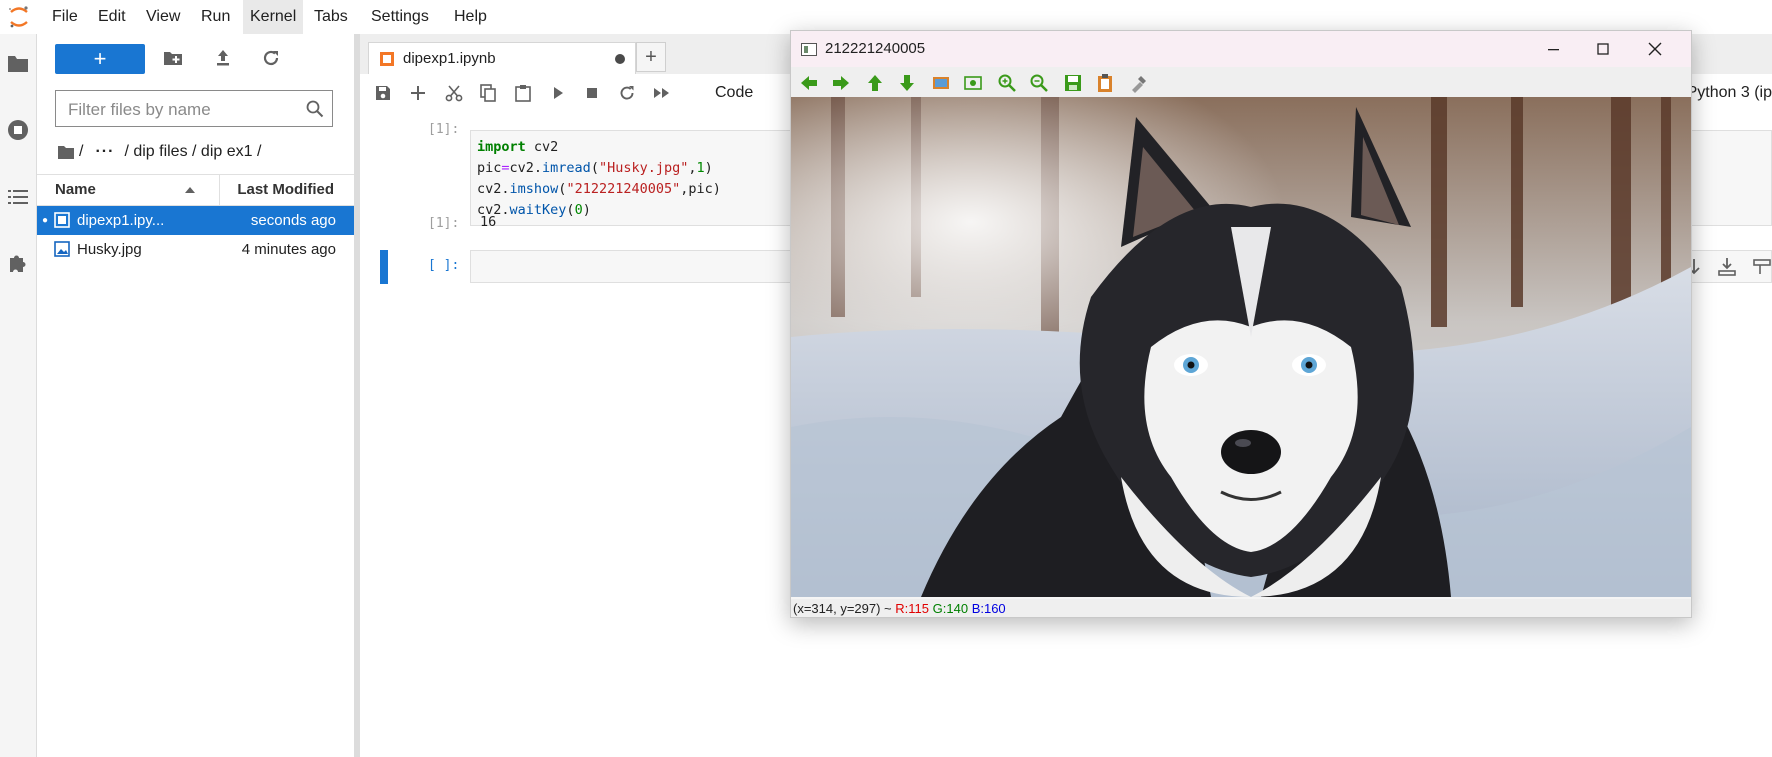  What do you see at coordinates (62, 249) in the screenshot?
I see `image-icon` at bounding box center [62, 249].